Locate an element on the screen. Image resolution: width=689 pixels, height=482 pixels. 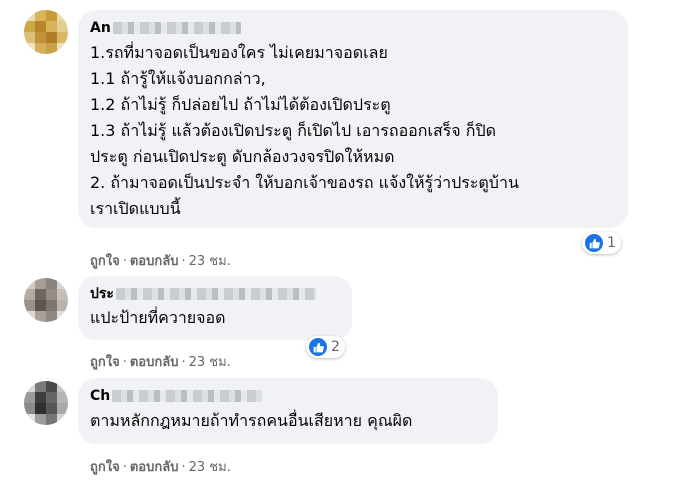
reaction-count: 1 is located at coordinates (611, 243).